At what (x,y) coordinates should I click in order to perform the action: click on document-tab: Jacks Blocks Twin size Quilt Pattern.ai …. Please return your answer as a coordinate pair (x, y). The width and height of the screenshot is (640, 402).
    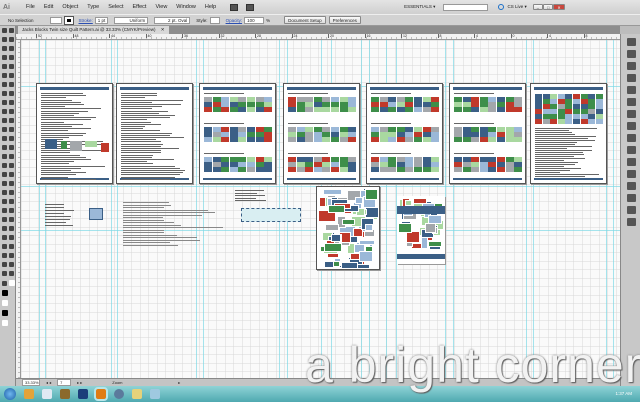
    Looking at the image, I should click on (93, 30).